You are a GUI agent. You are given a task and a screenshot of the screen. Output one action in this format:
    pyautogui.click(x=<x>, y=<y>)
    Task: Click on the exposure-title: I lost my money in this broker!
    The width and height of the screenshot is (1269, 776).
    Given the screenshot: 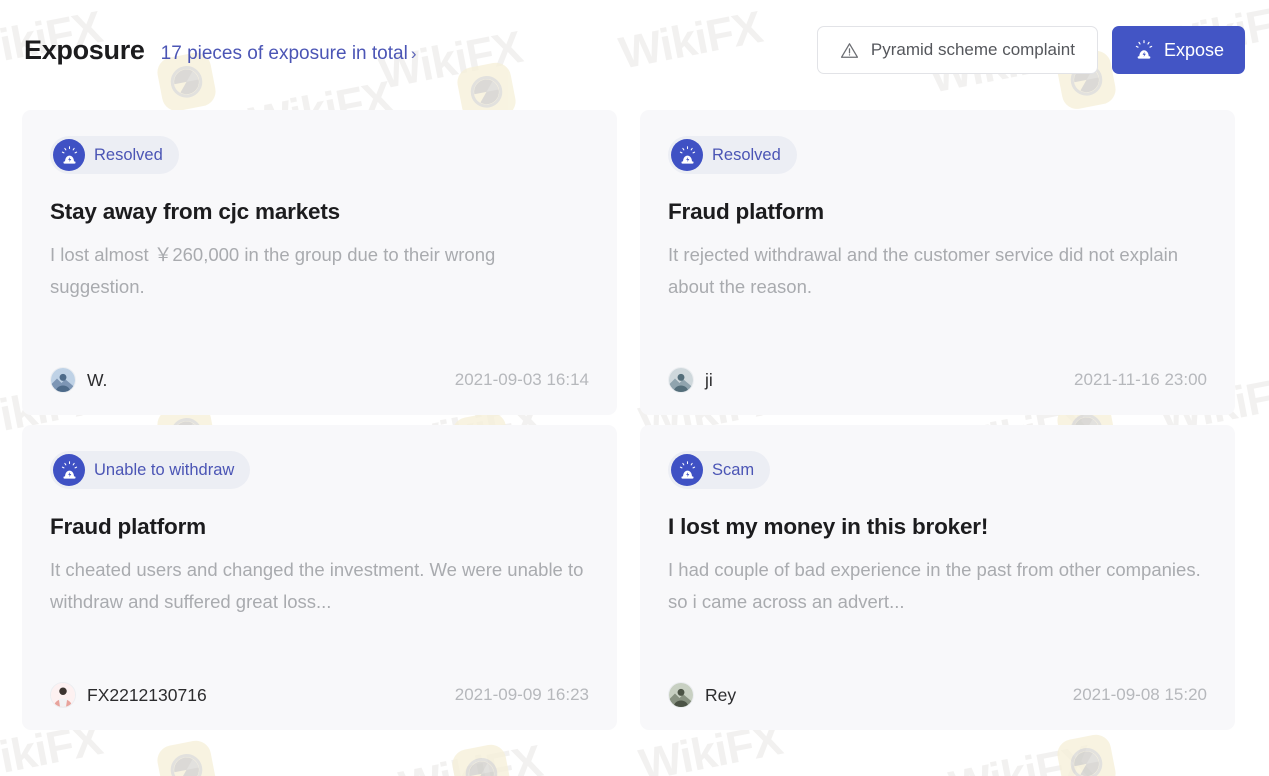 What is the action you would take?
    pyautogui.click(x=828, y=526)
    